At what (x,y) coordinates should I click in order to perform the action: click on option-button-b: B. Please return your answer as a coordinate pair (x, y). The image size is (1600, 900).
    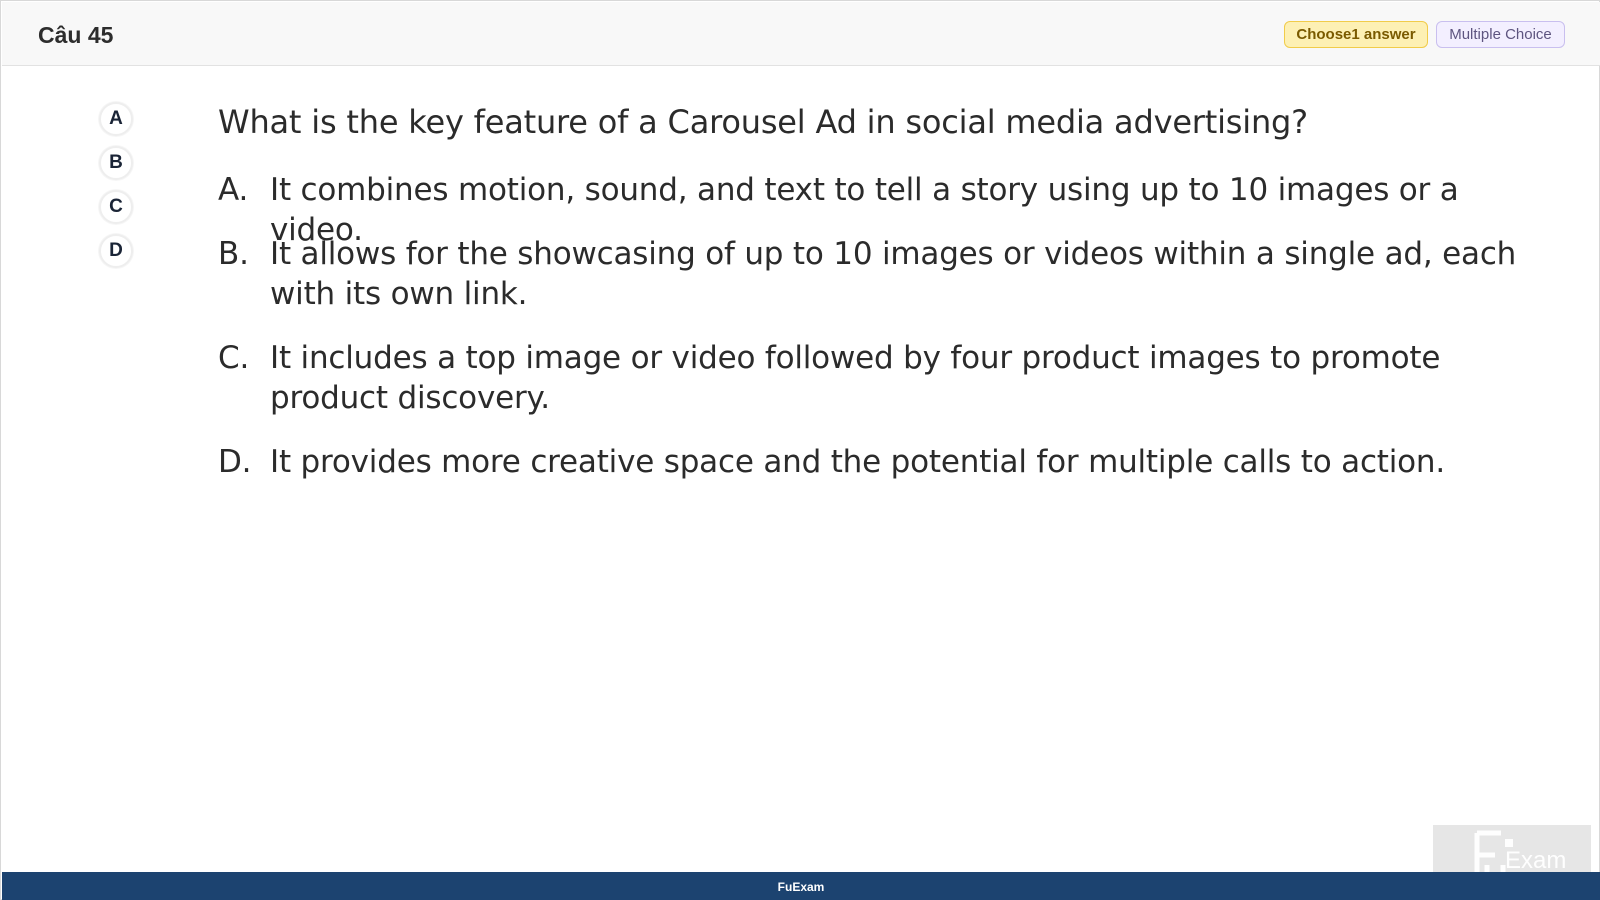
    Looking at the image, I should click on (116, 163).